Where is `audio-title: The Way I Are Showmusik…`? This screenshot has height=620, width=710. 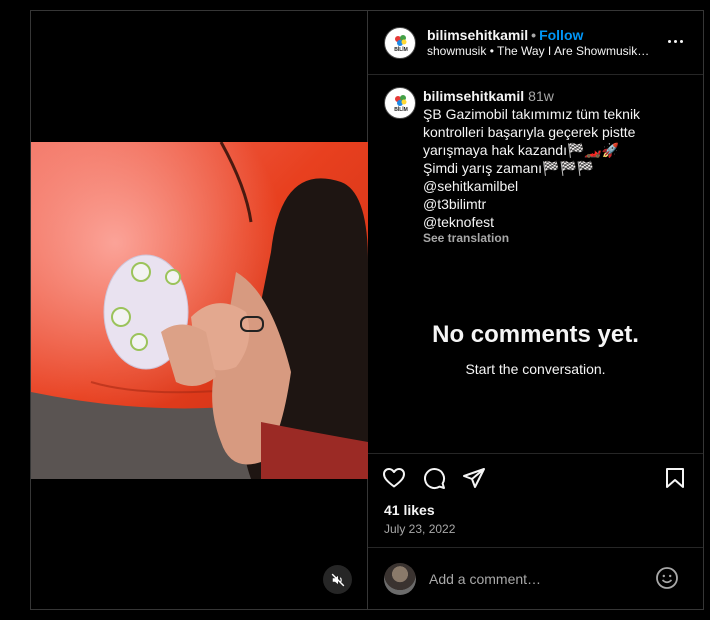 audio-title: The Way I Are Showmusik… is located at coordinates (573, 51).